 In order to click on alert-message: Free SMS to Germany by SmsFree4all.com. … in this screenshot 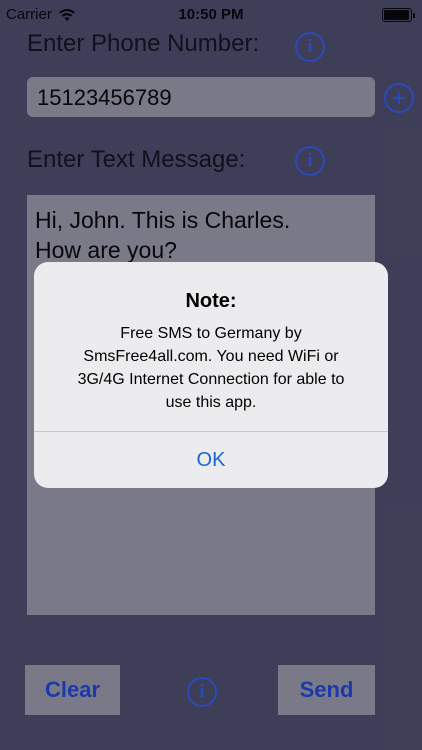, I will do `click(211, 368)`.